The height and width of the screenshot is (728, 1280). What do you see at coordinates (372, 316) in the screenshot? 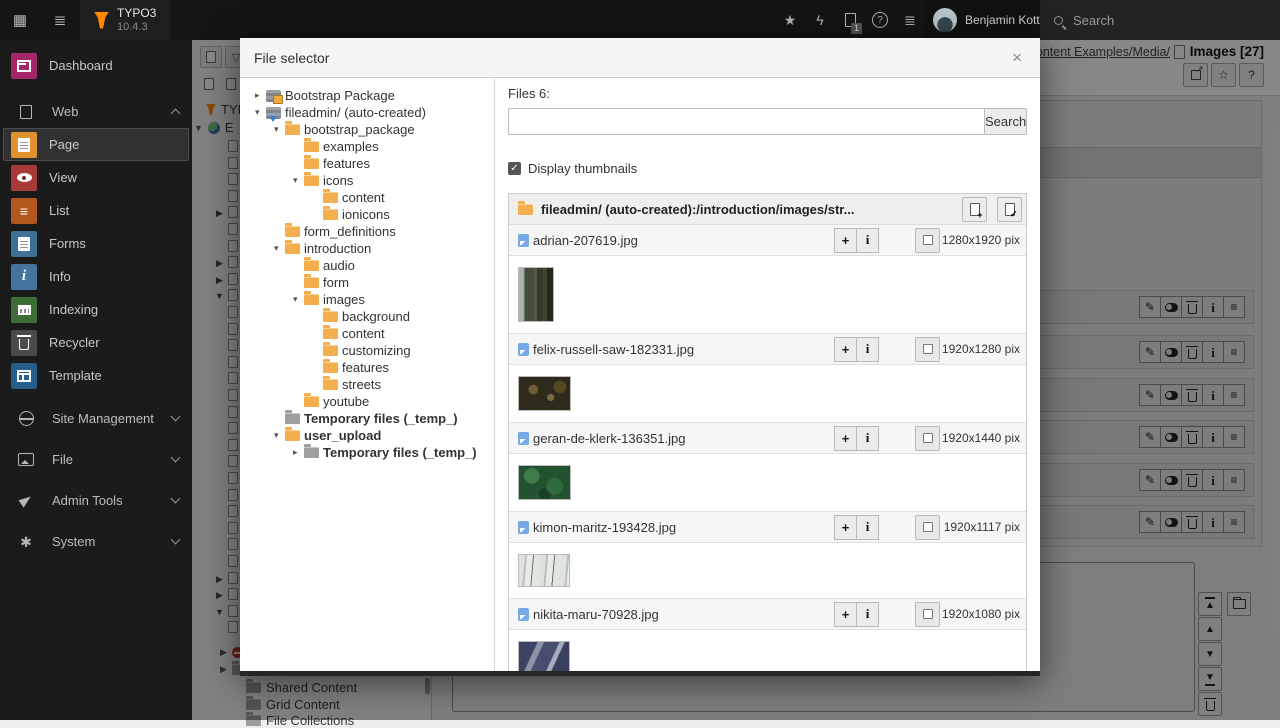
I see `tree-item: background` at bounding box center [372, 316].